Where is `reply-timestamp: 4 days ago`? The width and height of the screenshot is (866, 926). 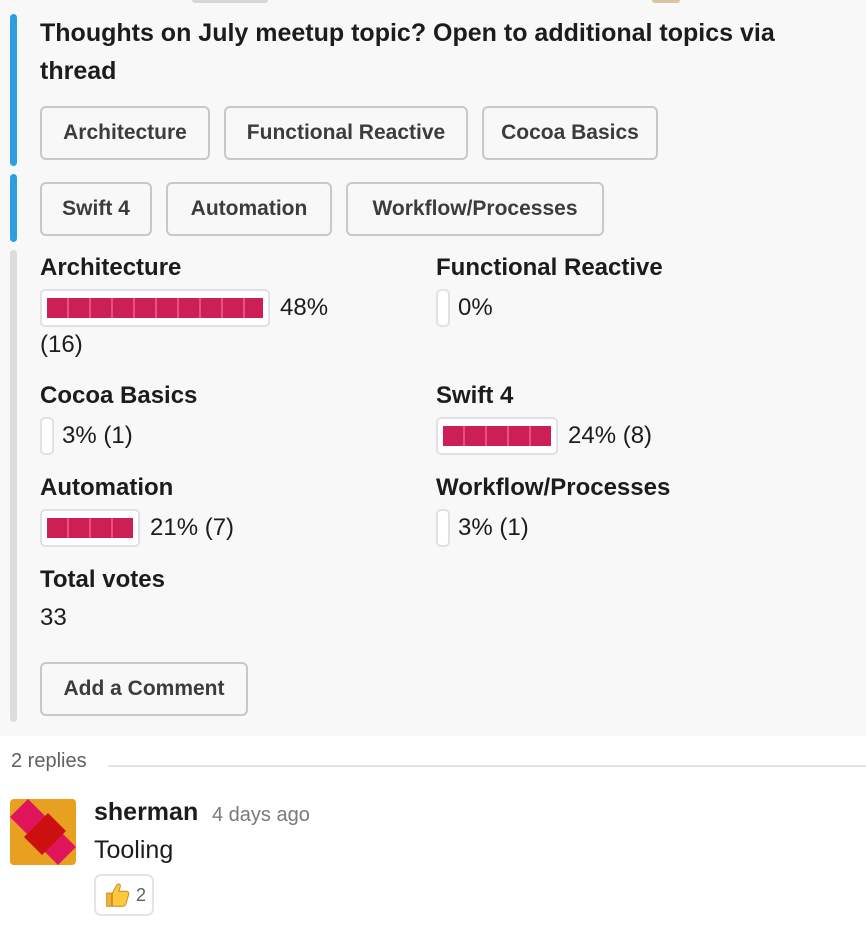
reply-timestamp: 4 days ago is located at coordinates (261, 815).